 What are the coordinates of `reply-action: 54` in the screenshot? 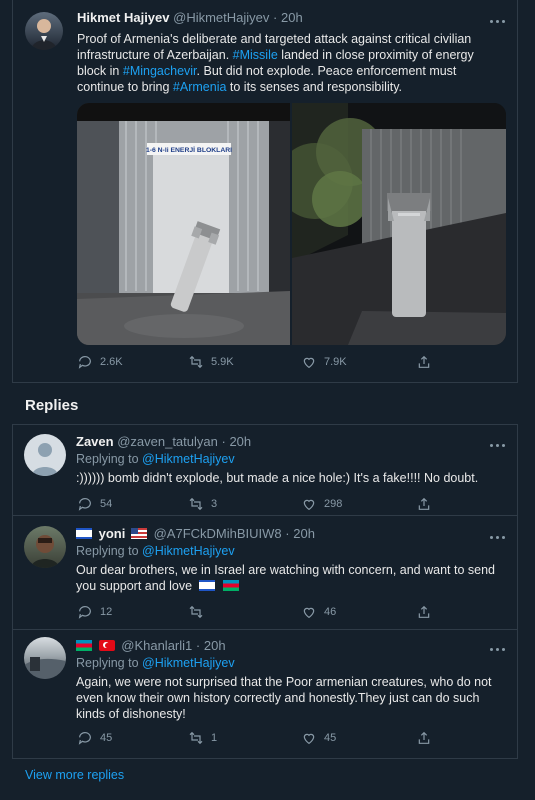 It's located at (94, 504).